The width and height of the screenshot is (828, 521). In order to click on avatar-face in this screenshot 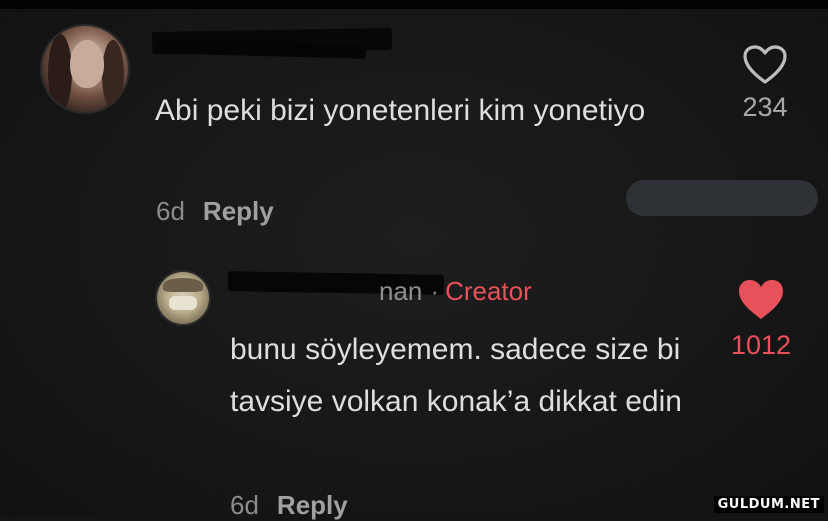, I will do `click(87, 64)`.